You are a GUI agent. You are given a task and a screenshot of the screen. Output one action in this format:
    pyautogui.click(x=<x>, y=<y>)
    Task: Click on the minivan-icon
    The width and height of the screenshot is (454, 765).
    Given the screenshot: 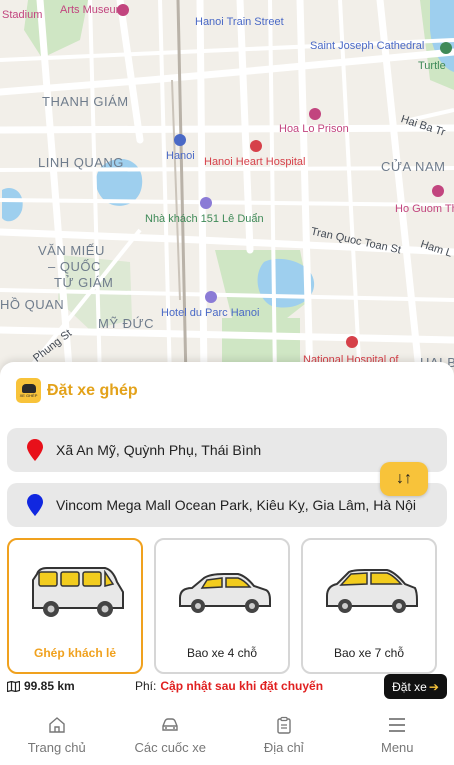 What is the action you would take?
    pyautogui.click(x=78, y=592)
    